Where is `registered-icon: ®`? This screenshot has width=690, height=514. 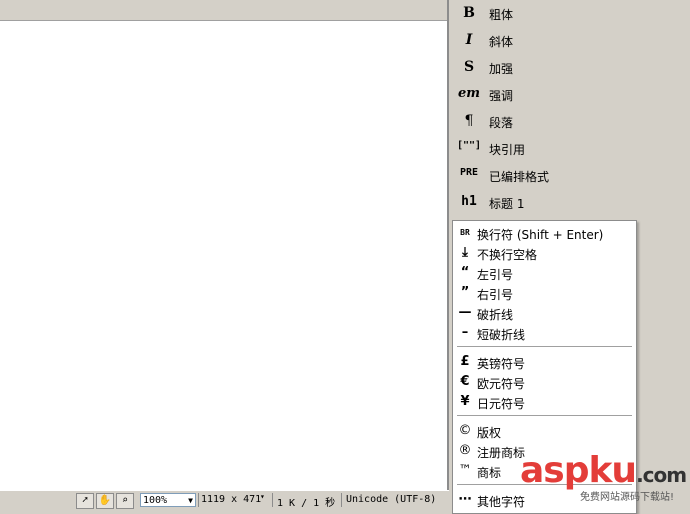
registered-icon: ® is located at coordinates (465, 450).